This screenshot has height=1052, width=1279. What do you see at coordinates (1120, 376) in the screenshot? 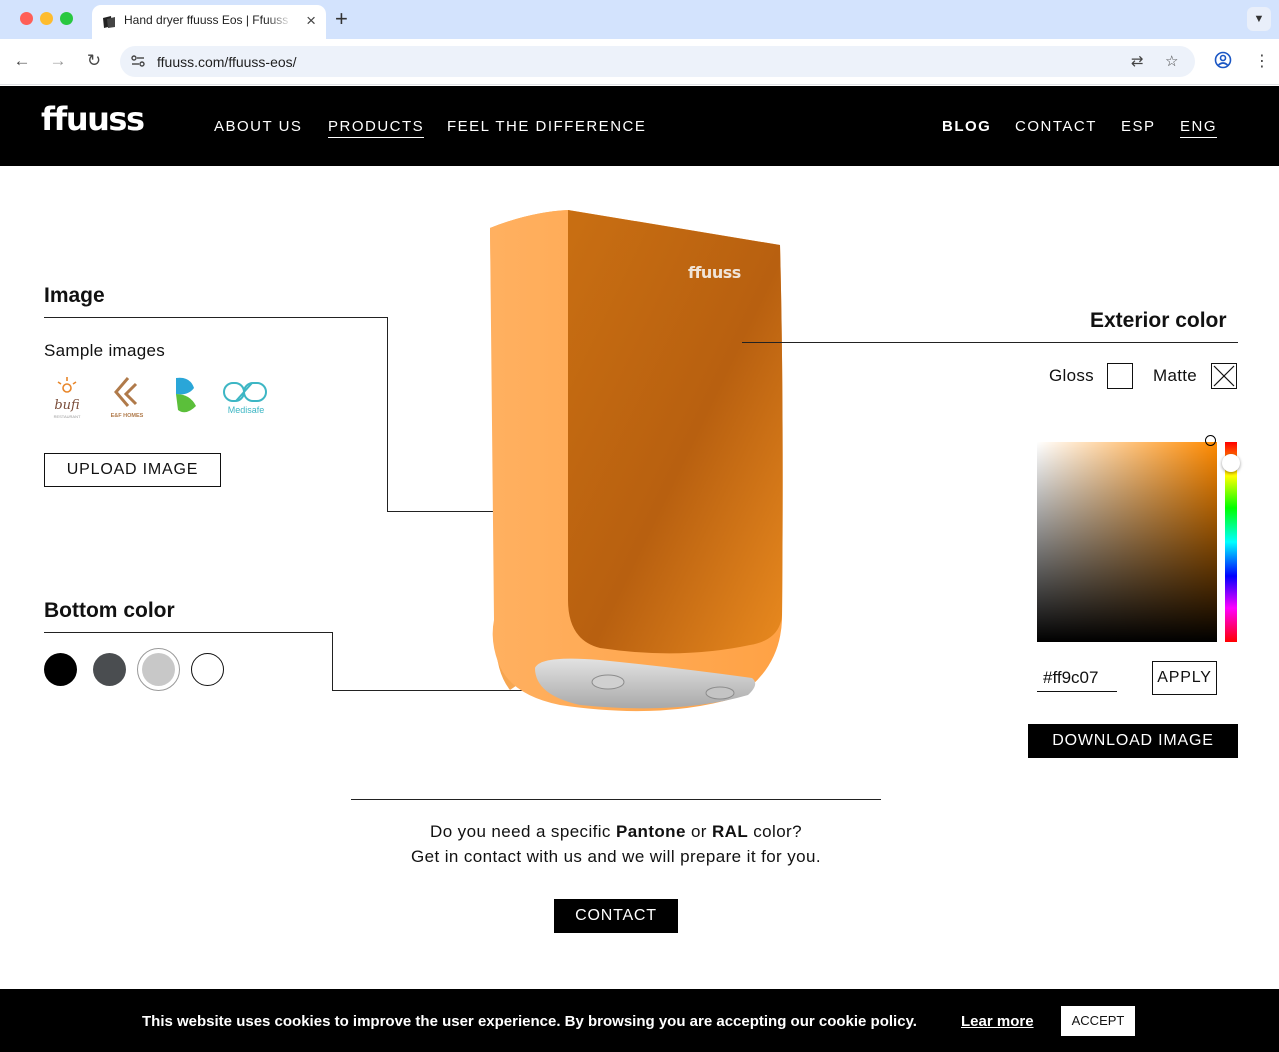
I see `gloss-checkbox` at bounding box center [1120, 376].